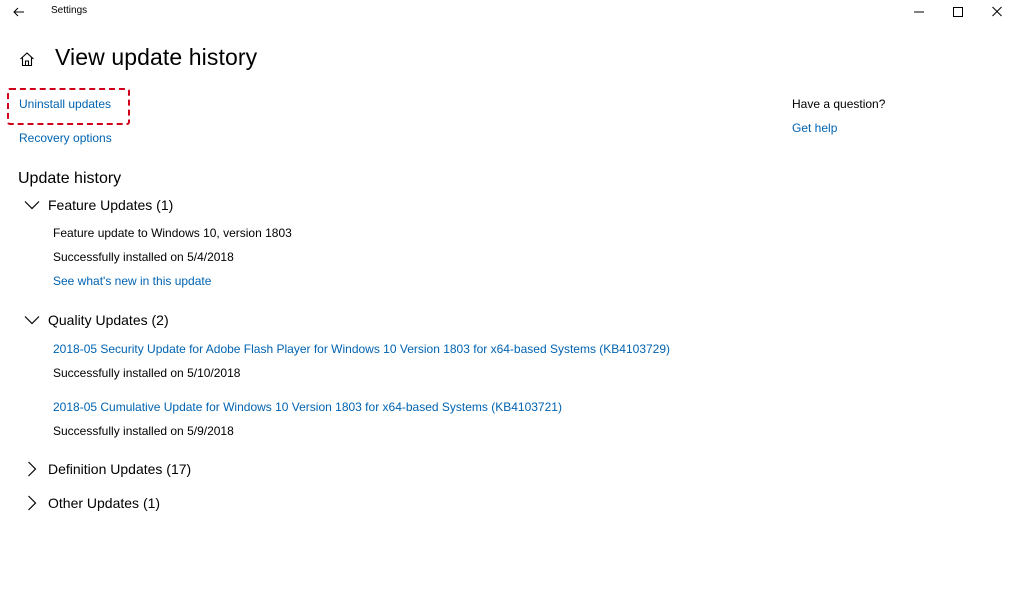 This screenshot has width=1015, height=603. I want to click on minimize-icon, so click(919, 12).